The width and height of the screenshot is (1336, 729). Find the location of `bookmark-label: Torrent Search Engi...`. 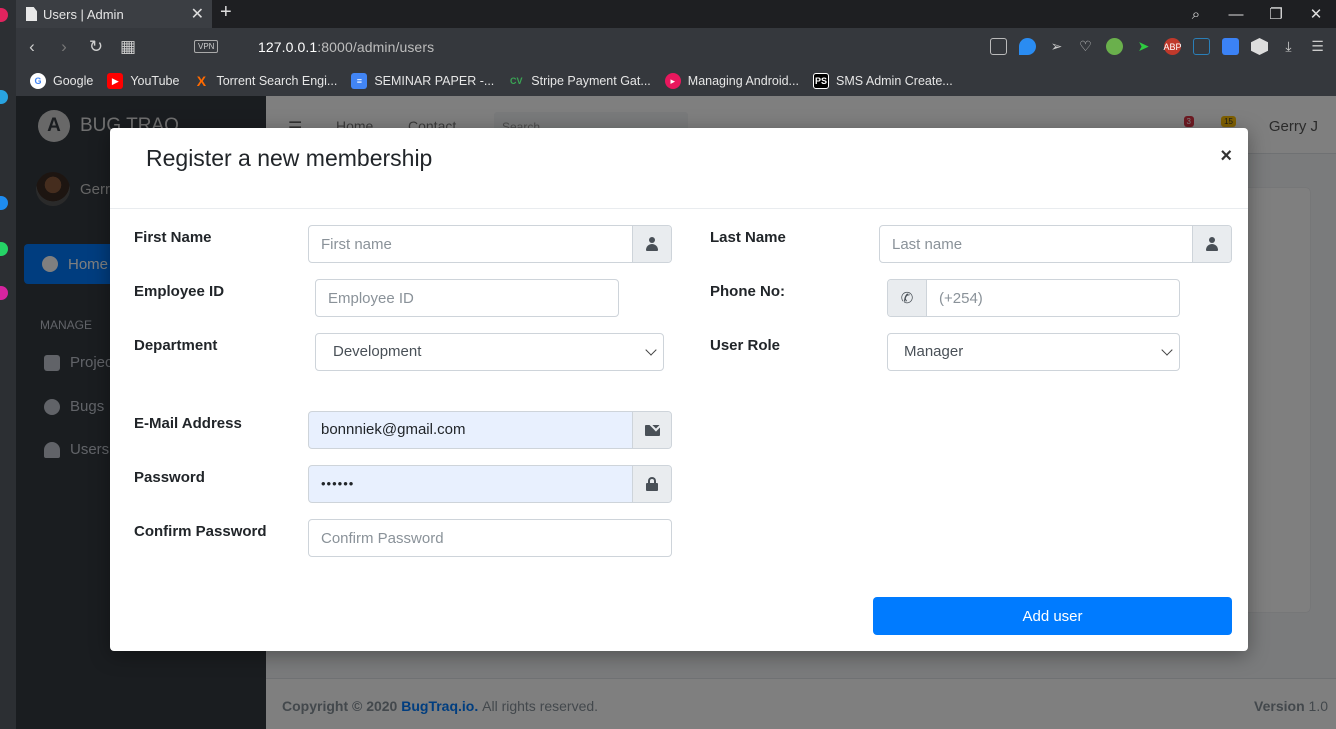

bookmark-label: Torrent Search Engi... is located at coordinates (277, 81).